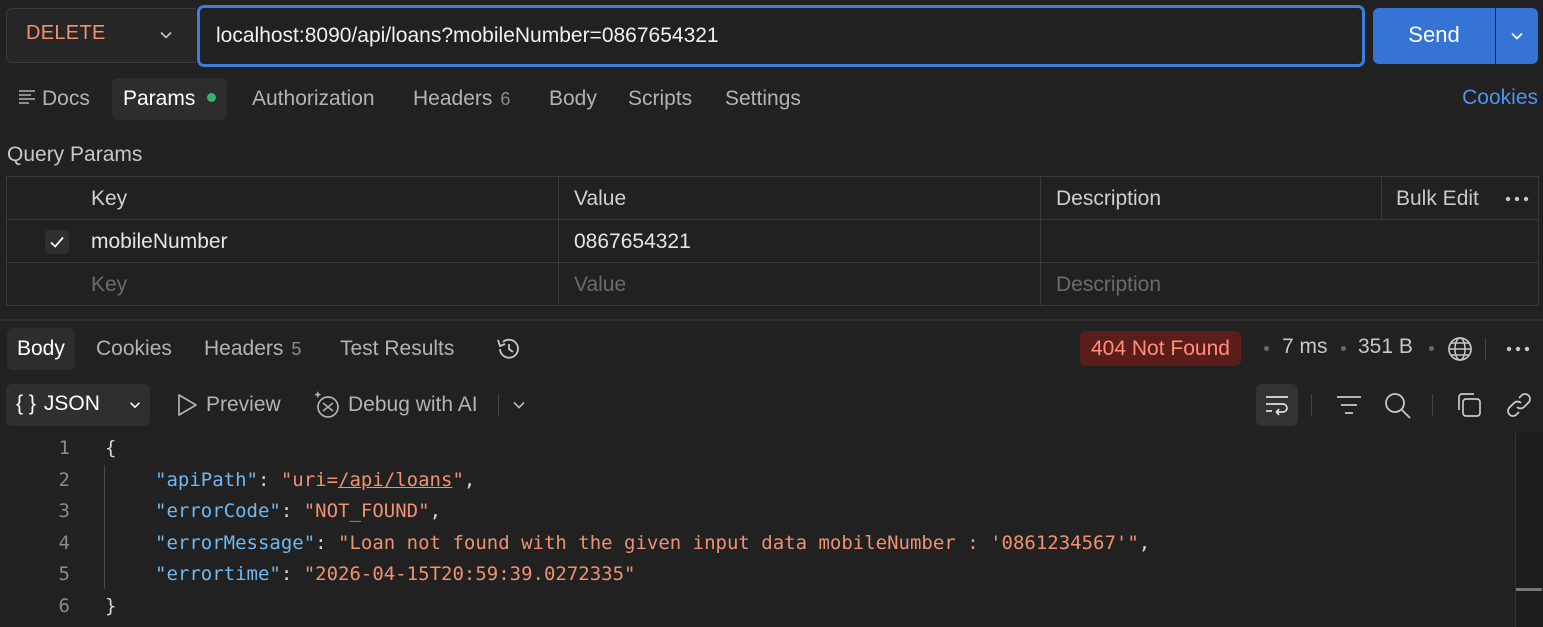  I want to click on new-key-input: Key, so click(109, 284).